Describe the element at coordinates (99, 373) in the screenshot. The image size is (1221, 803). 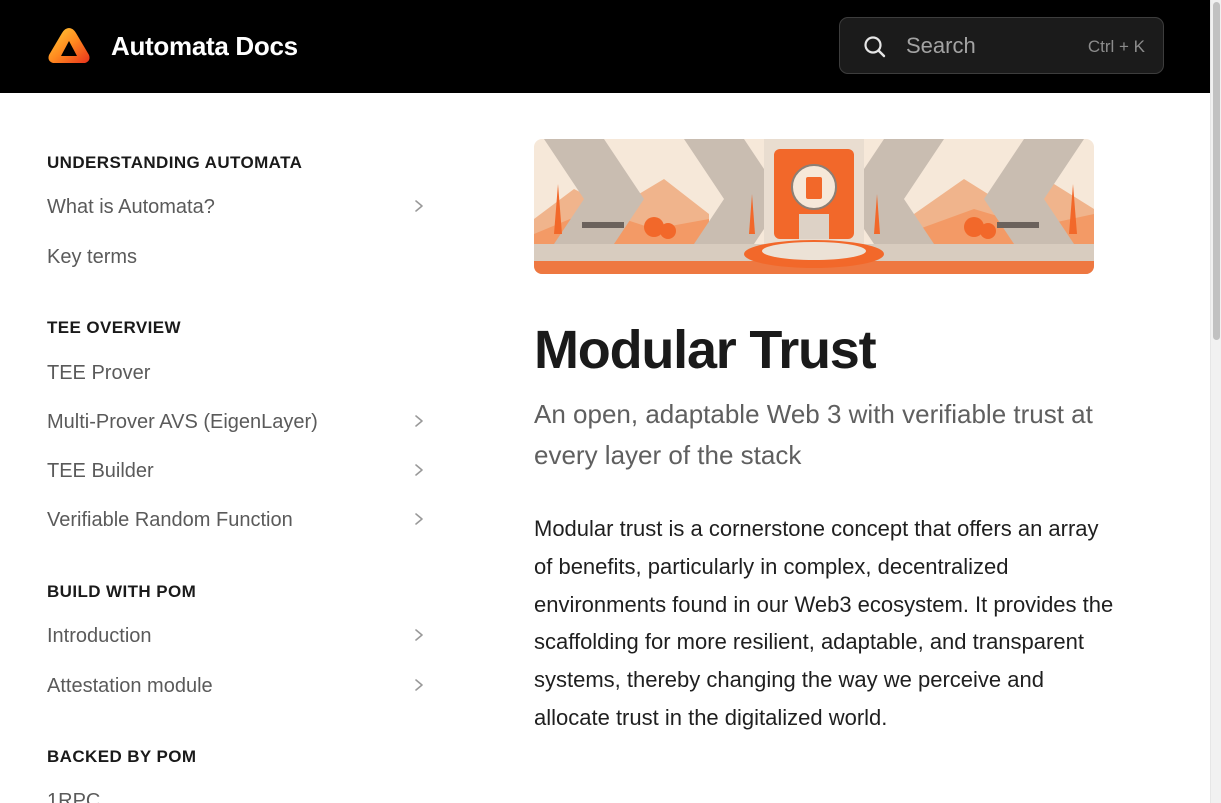
I see `sidebar-item-label: TEE Prover` at that location.